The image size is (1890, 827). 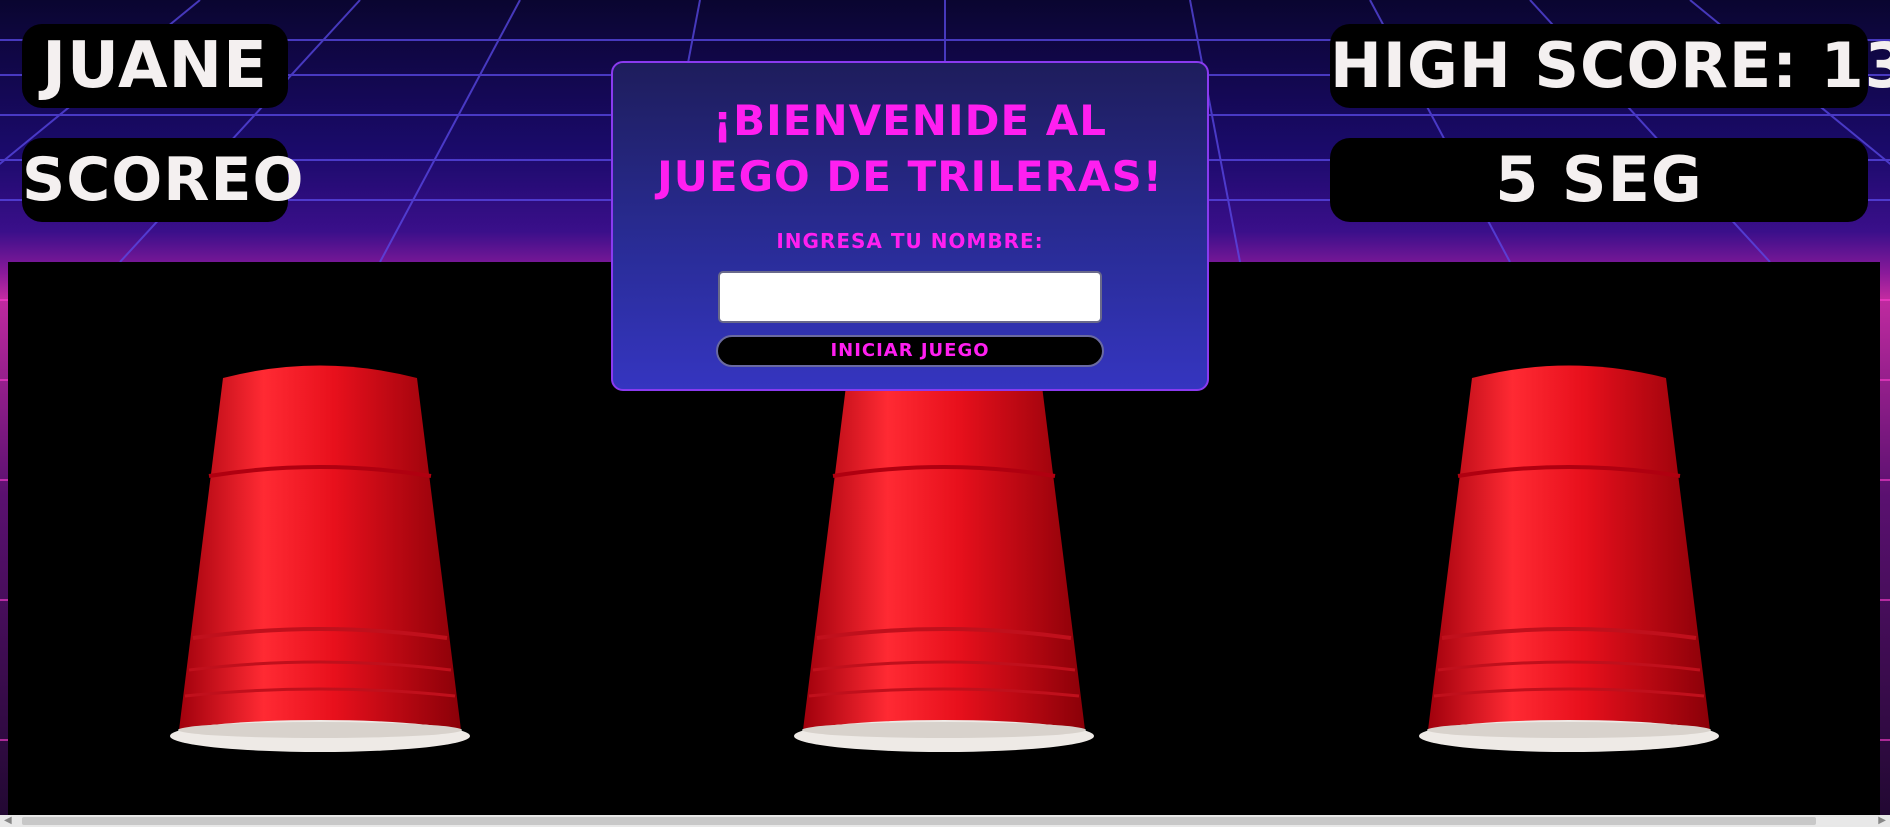 I want to click on horizontal-scrollbar: ◀ ▶, so click(x=945, y=821).